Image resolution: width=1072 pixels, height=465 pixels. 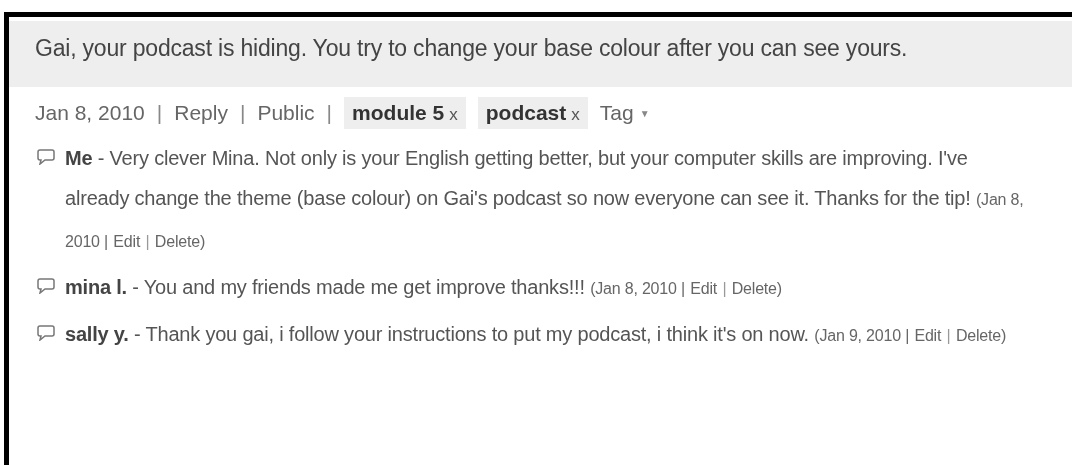 I want to click on post-date: Jan 8, 2010, so click(x=90, y=113).